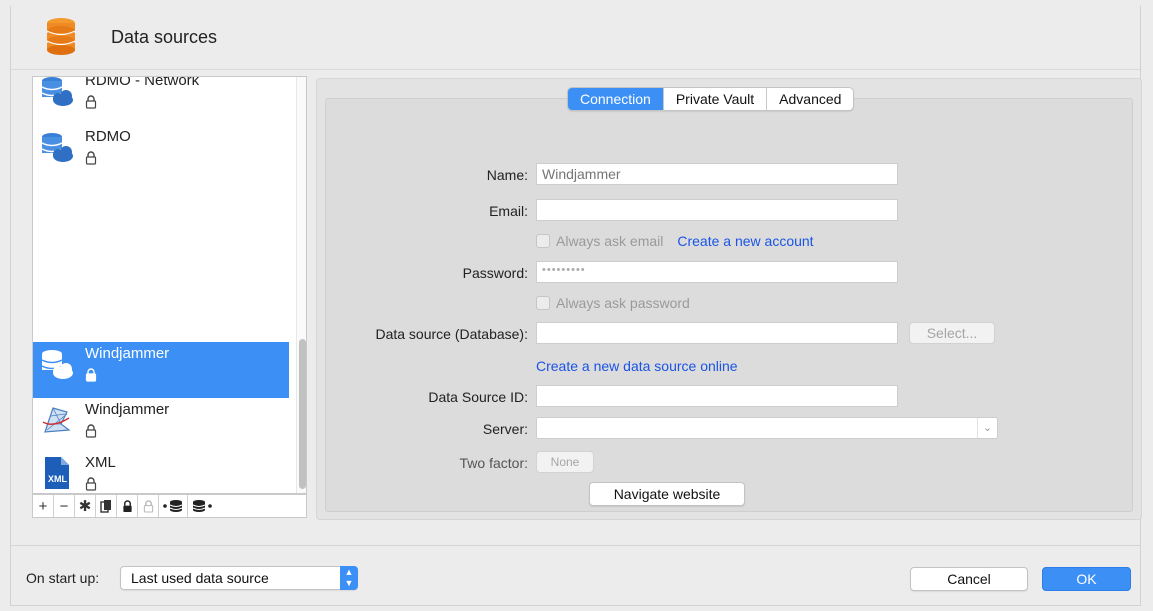 The height and width of the screenshot is (611, 1153). What do you see at coordinates (716, 99) in the screenshot?
I see `tab-private-vault: Private Vault` at bounding box center [716, 99].